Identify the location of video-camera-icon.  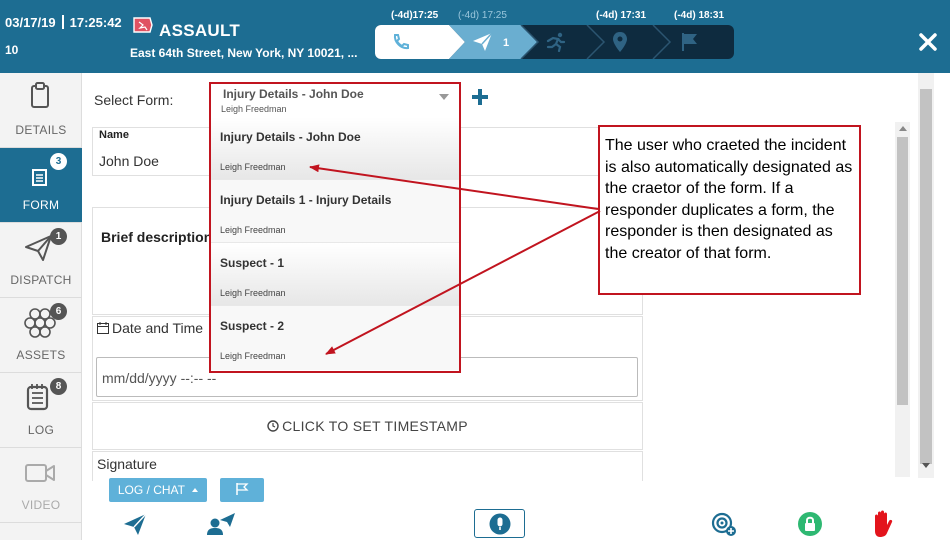
(40, 473).